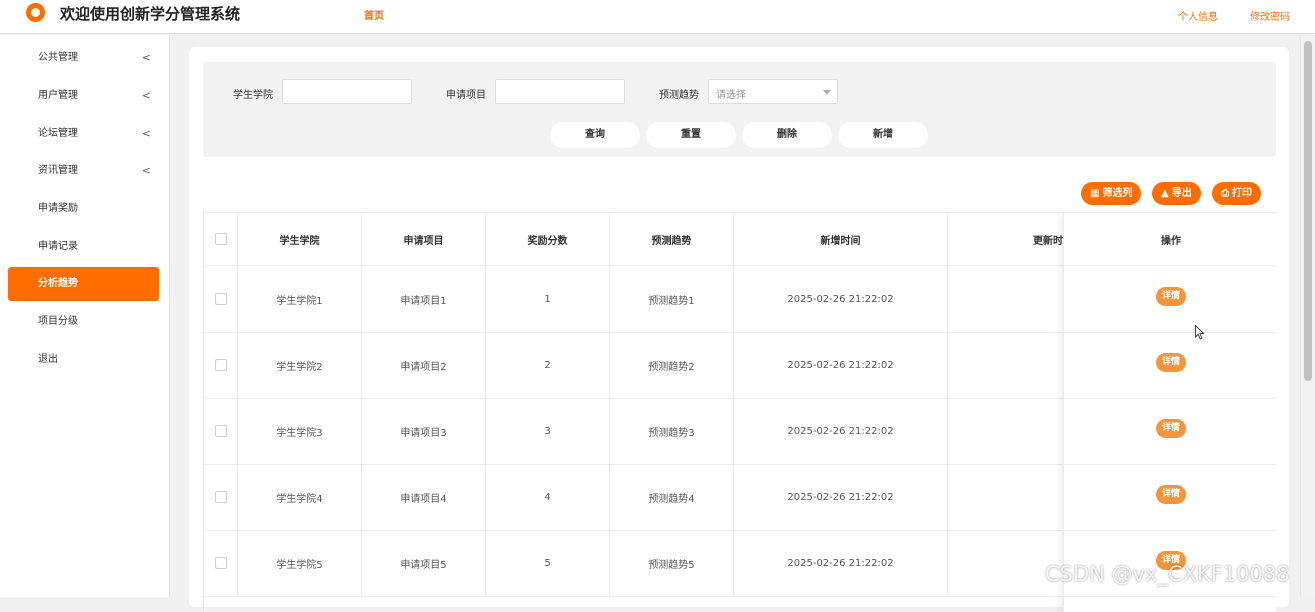 The image size is (1315, 612). I want to click on sidebar-item-label: 申请奖励, so click(58, 208).